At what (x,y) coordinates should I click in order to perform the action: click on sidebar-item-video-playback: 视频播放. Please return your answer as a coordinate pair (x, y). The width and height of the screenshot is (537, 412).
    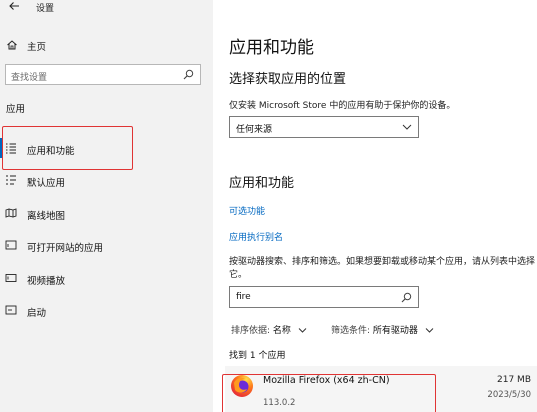
    Looking at the image, I should click on (106, 278).